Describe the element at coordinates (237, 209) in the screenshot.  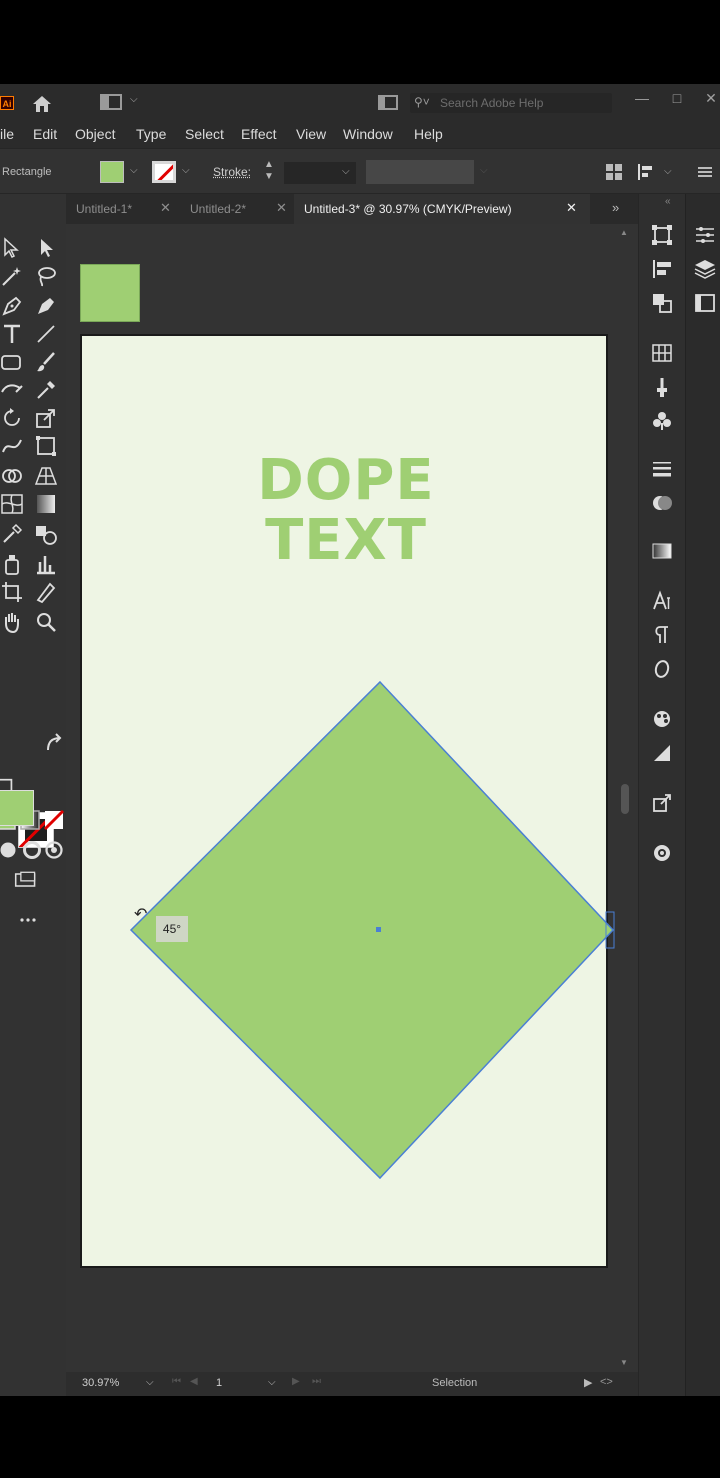
I see `tab-untitled-2: Untitled-2* ✕` at that location.